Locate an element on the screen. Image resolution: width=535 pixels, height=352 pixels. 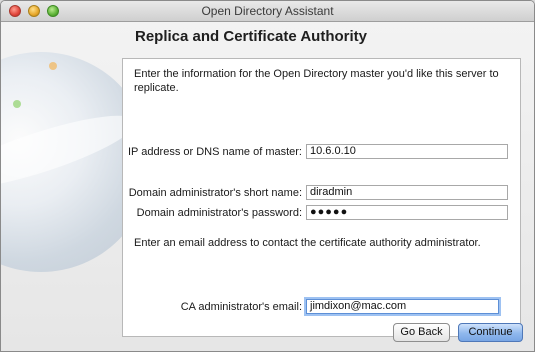
window-title: Open Directory Assistant is located at coordinates (267, 11).